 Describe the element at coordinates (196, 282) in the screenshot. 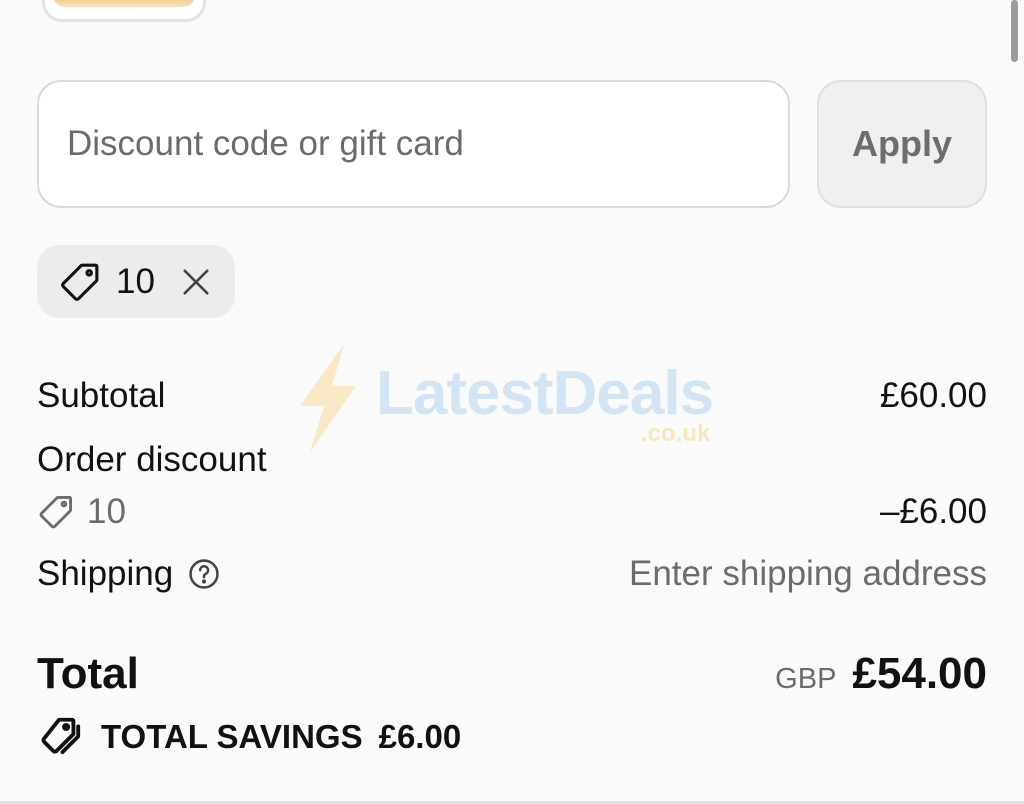

I see `close-icon` at that location.